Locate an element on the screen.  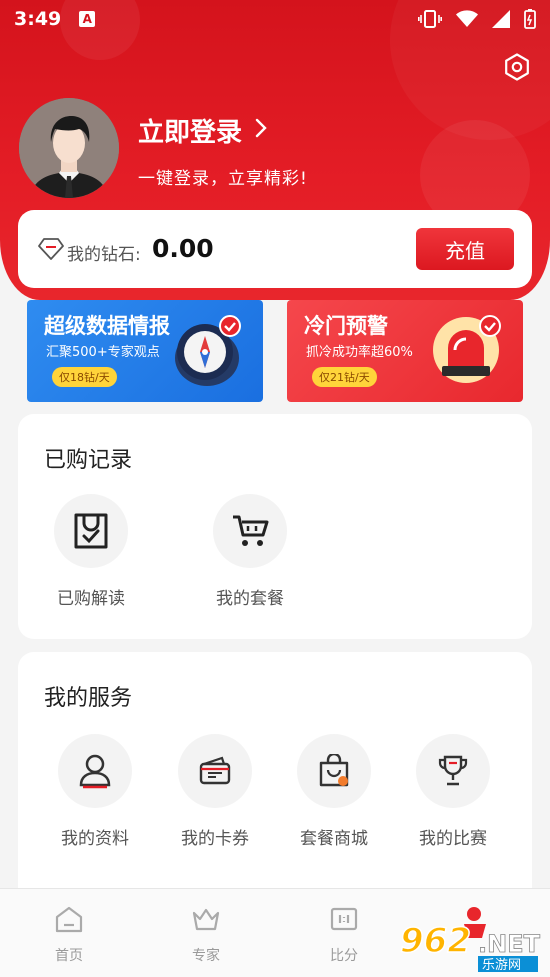
avatar is located at coordinates (69, 148).